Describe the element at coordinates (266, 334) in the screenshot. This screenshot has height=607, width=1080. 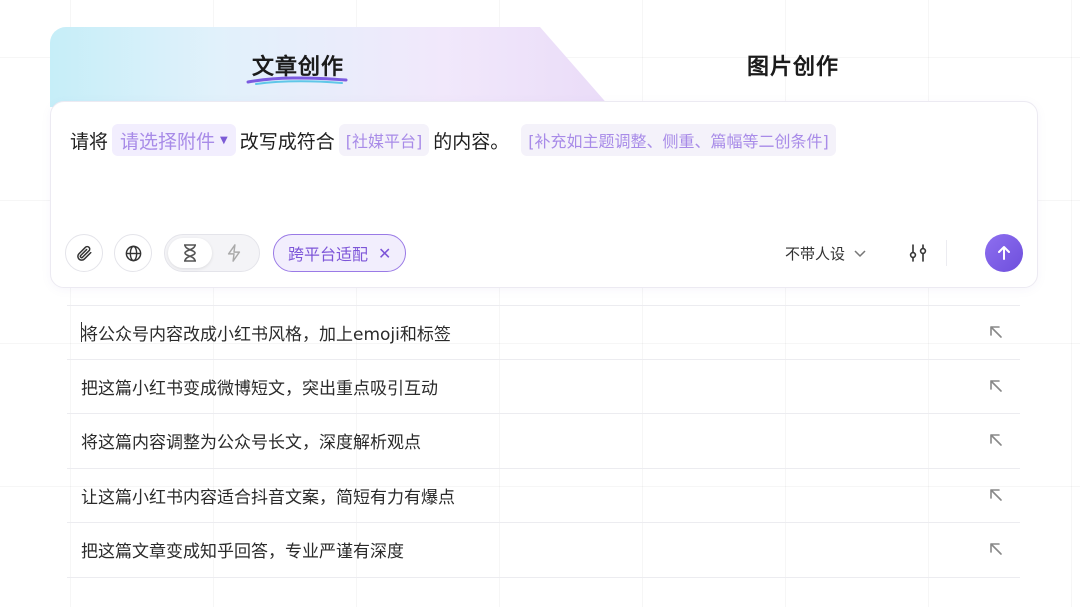
I see `suggestion-text: 将公众号内容改成小红书风格，加上emoji和标签` at that location.